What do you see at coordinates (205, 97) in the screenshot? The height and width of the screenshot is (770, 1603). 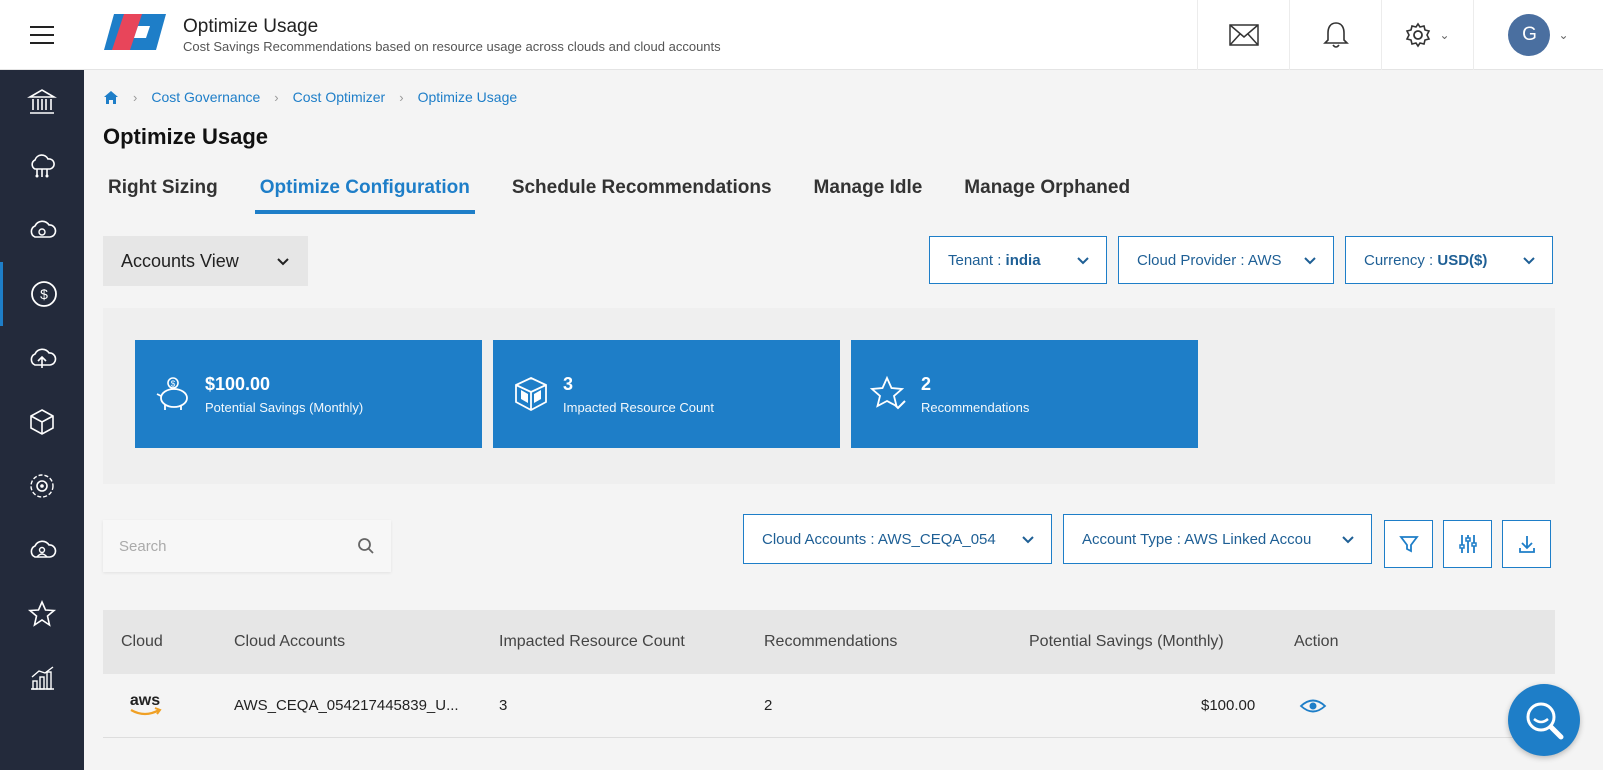 I see `breadcrumb-cost-governance: Cost Governance` at bounding box center [205, 97].